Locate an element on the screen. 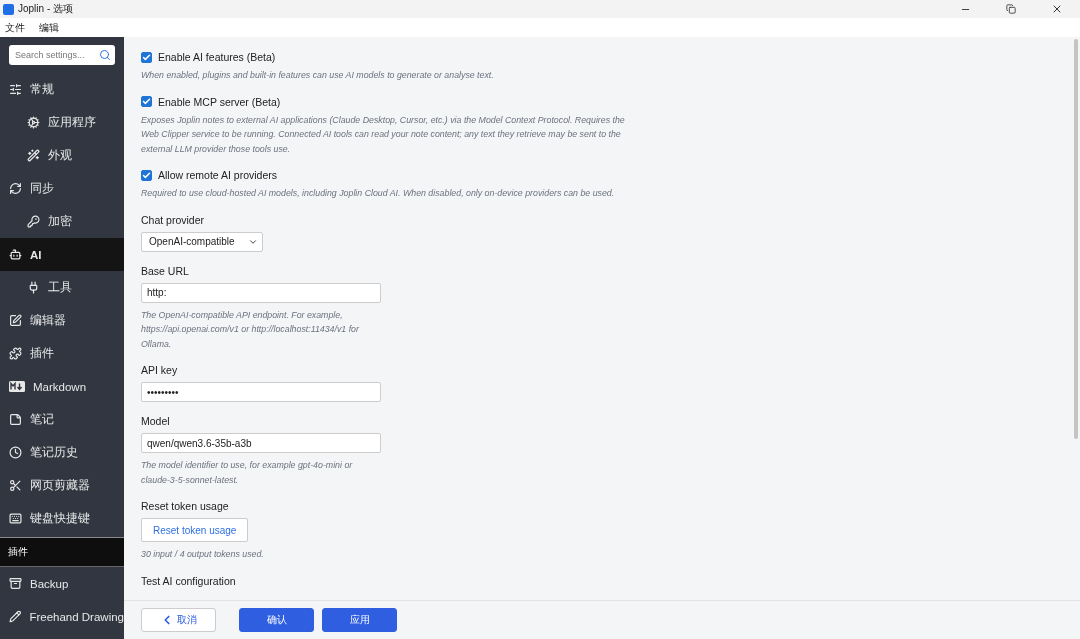 Image resolution: width=1080 pixels, height=639 pixels. window-title: Joplin - 选项 is located at coordinates (46, 9).